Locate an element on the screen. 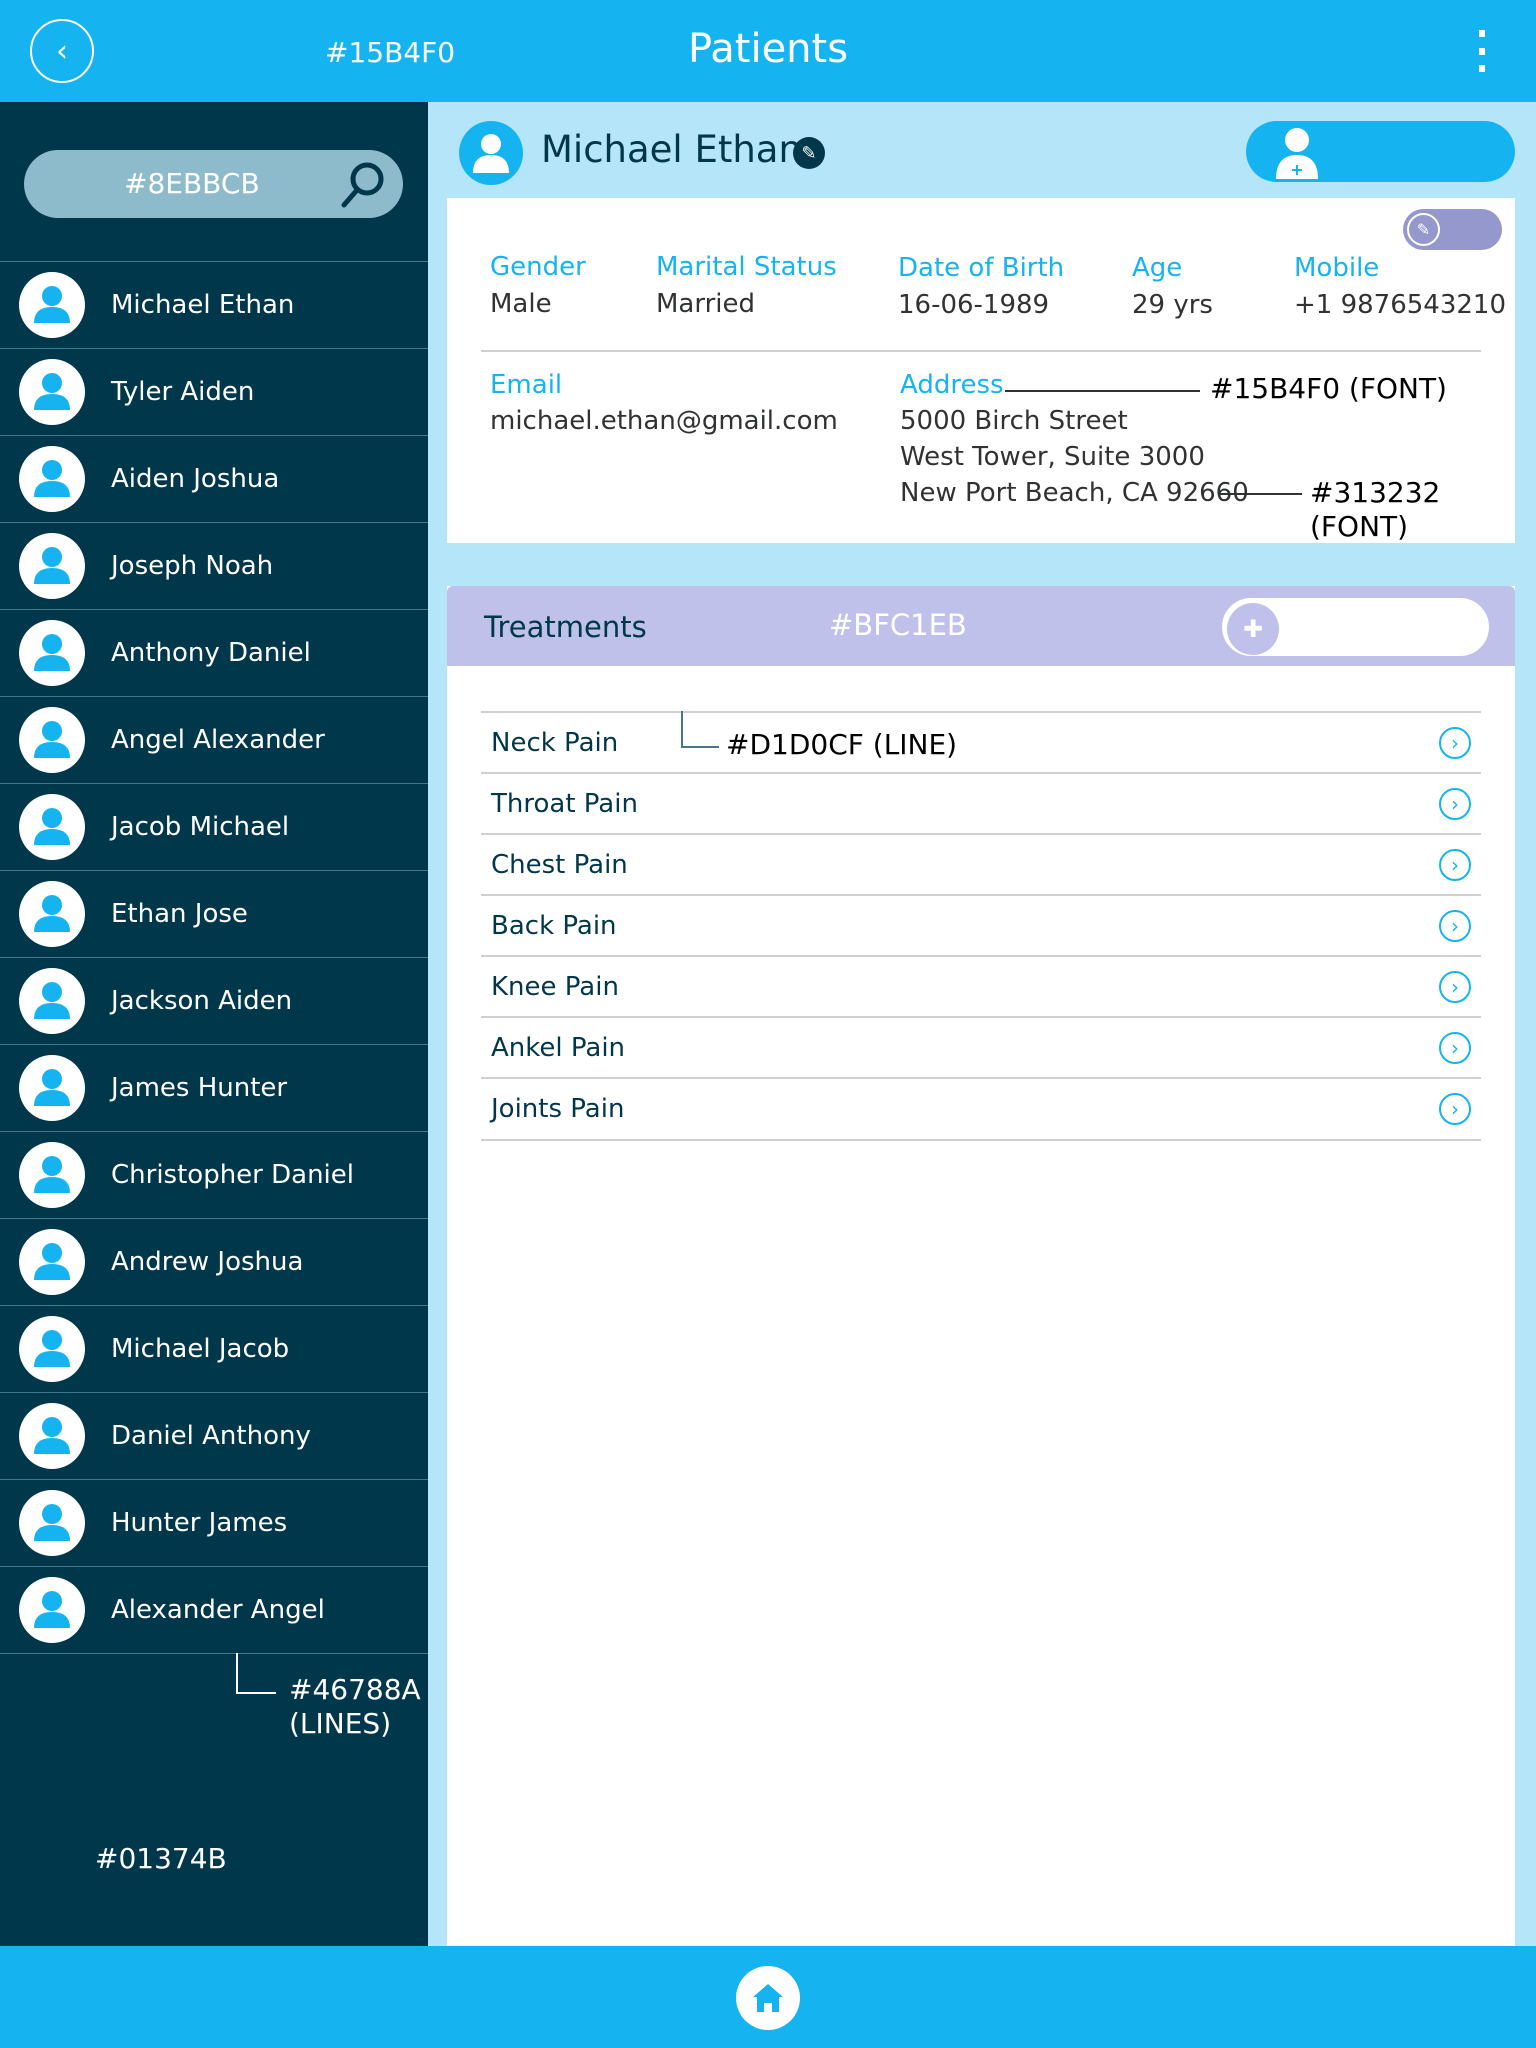  home-icon is located at coordinates (768, 1998).